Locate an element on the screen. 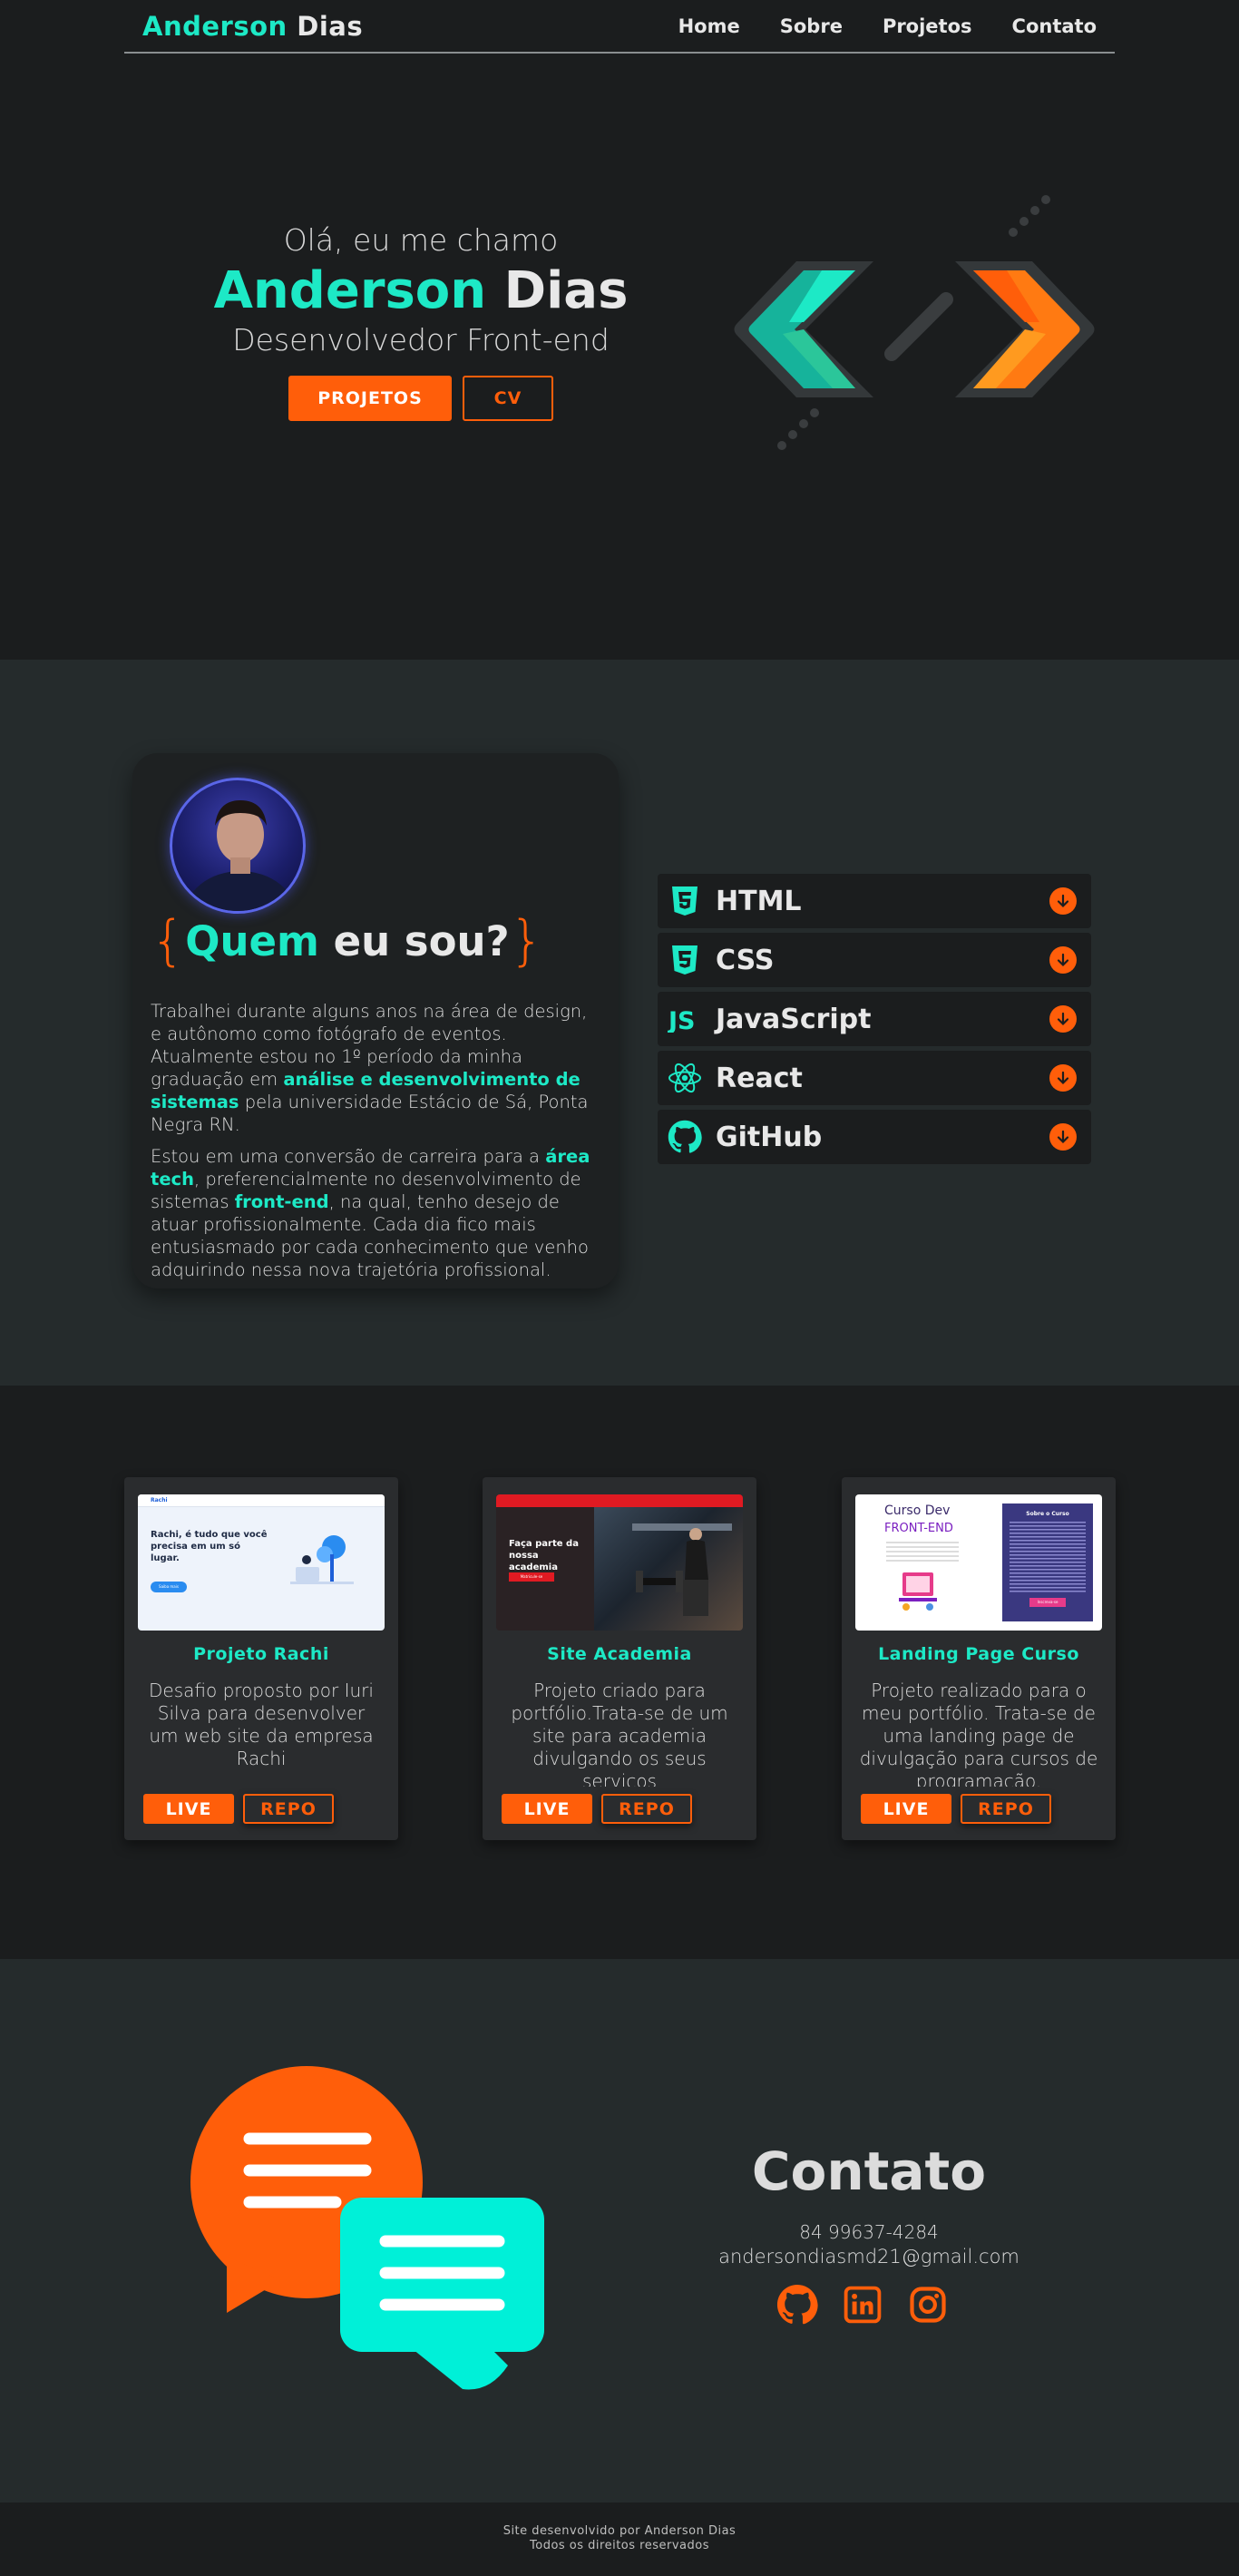 This screenshot has height=2576, width=1239. social-links is located at coordinates (862, 2305).